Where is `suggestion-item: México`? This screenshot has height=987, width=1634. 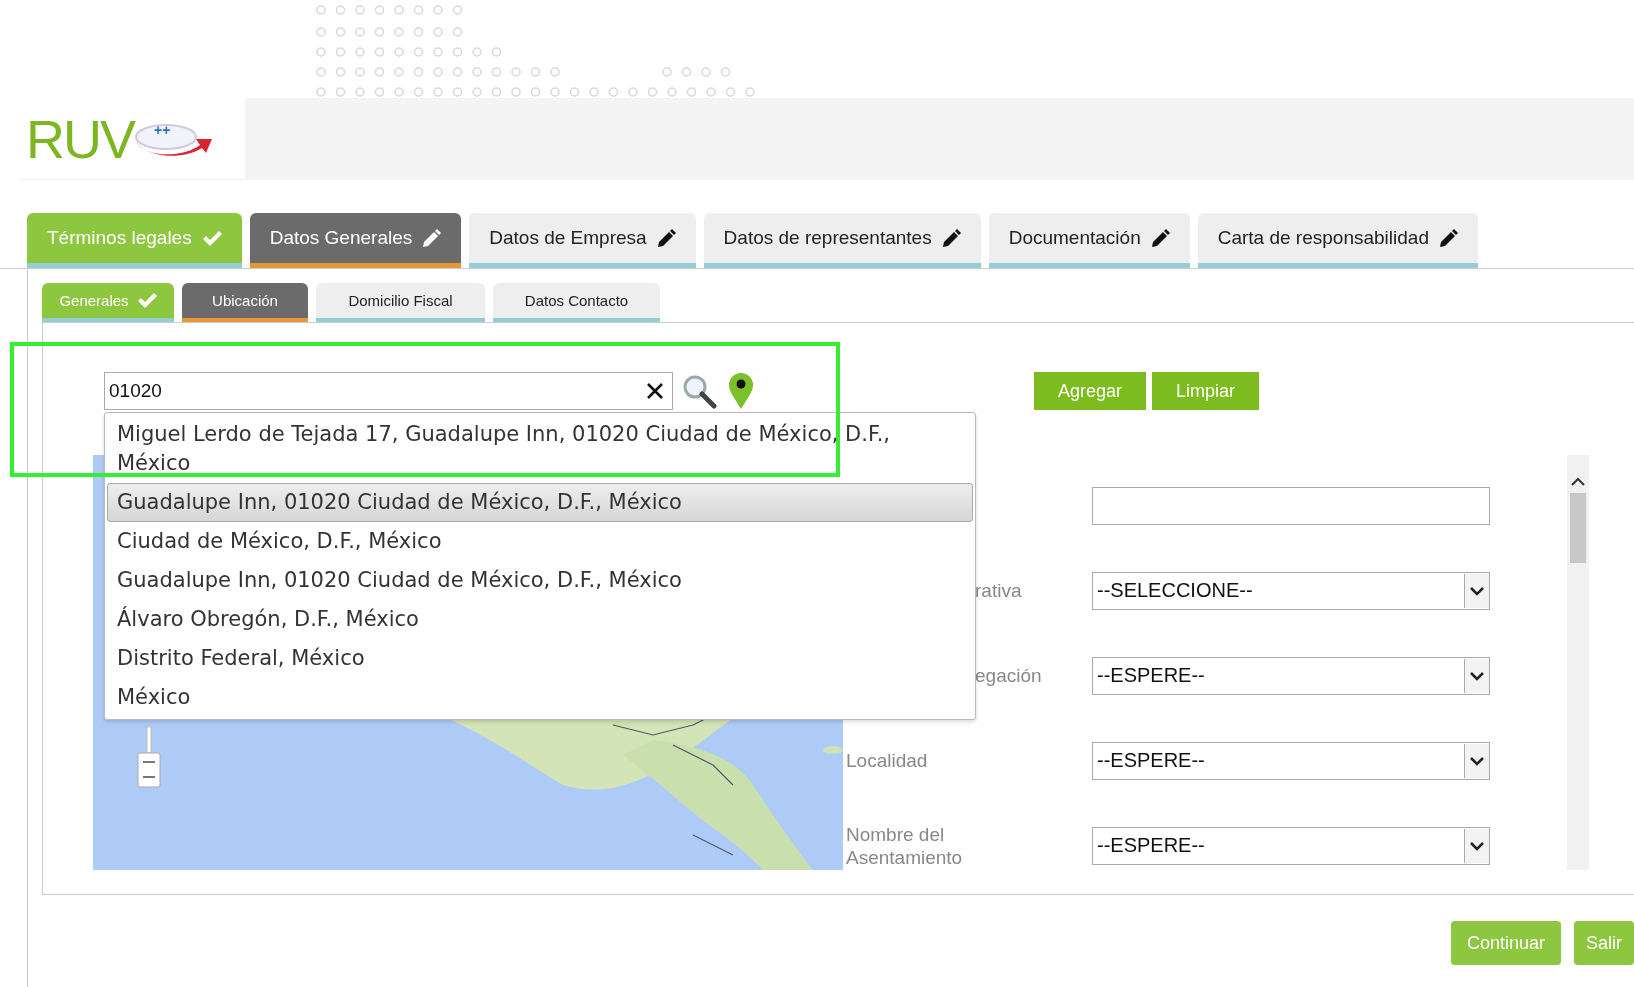 suggestion-item: México is located at coordinates (540, 697).